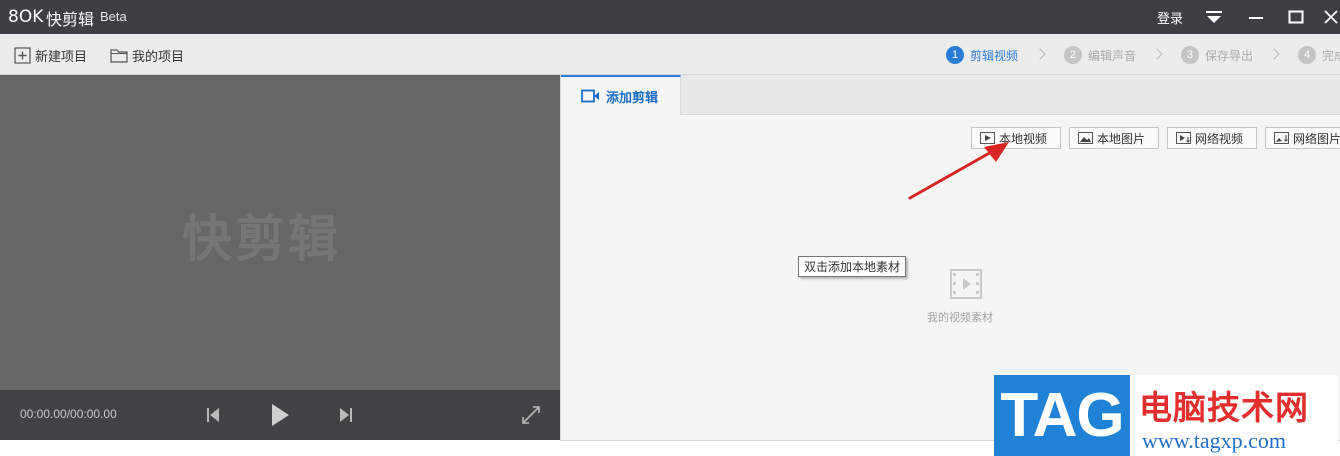 The image size is (1340, 456). Describe the element at coordinates (1085, 138) in the screenshot. I see `image-icon` at that location.